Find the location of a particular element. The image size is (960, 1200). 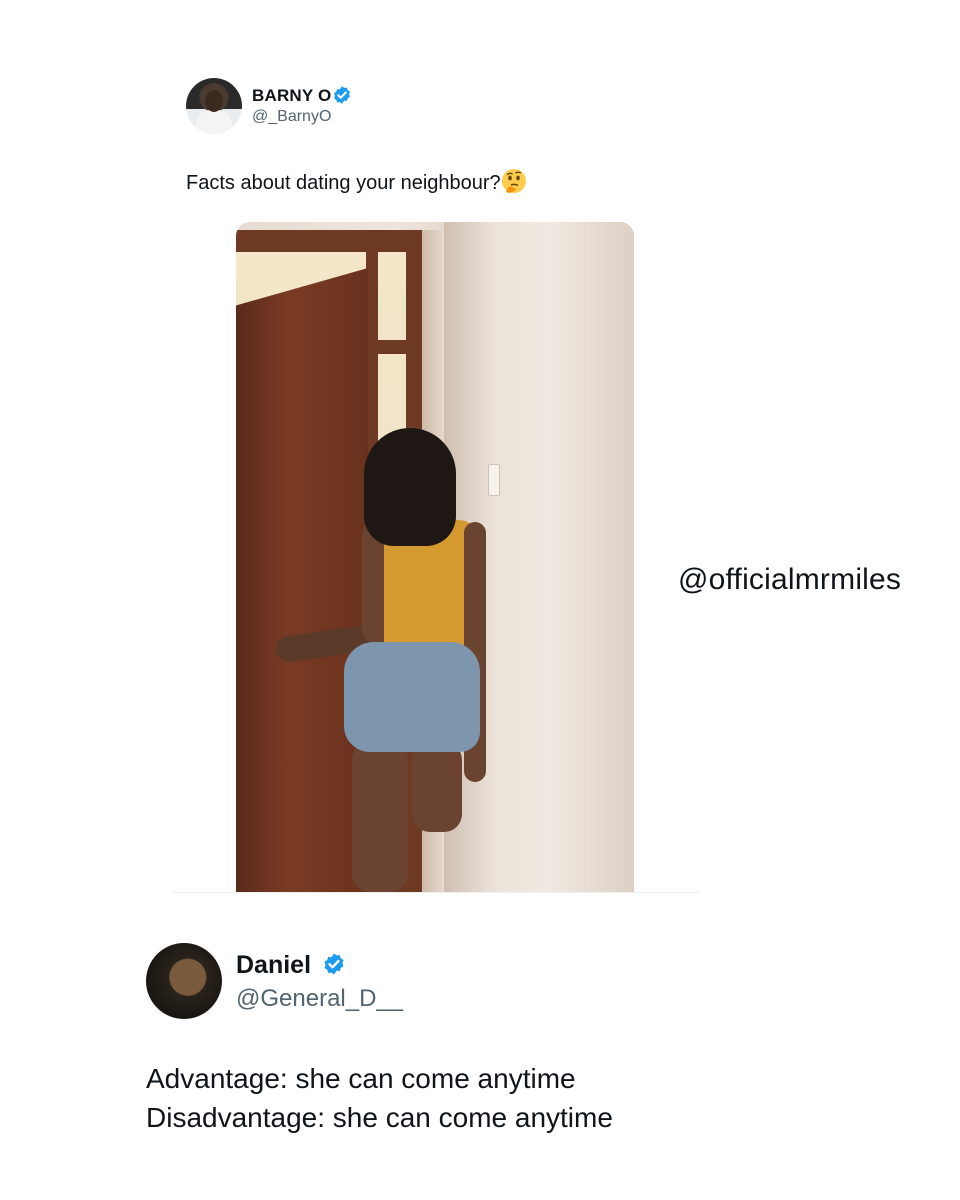

avatar-shirt is located at coordinates (214, 122).